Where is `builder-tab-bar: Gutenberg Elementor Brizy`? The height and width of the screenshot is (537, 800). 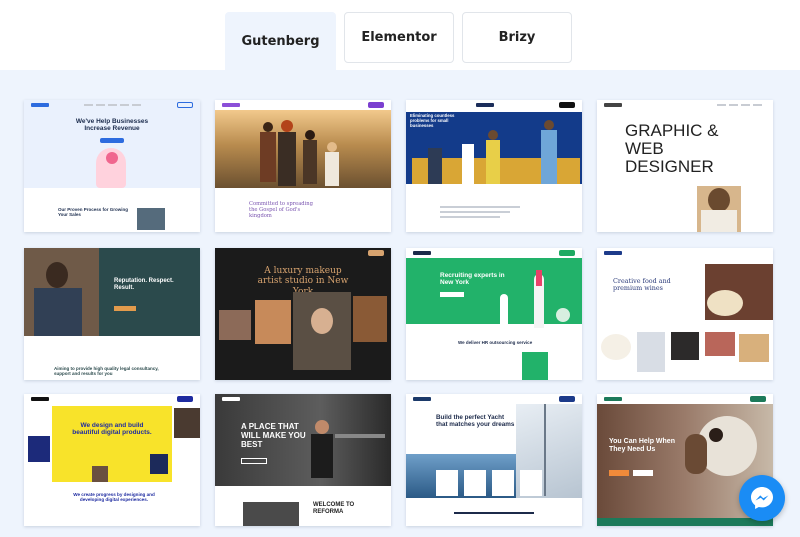 builder-tab-bar: Gutenberg Elementor Brizy is located at coordinates (400, 35).